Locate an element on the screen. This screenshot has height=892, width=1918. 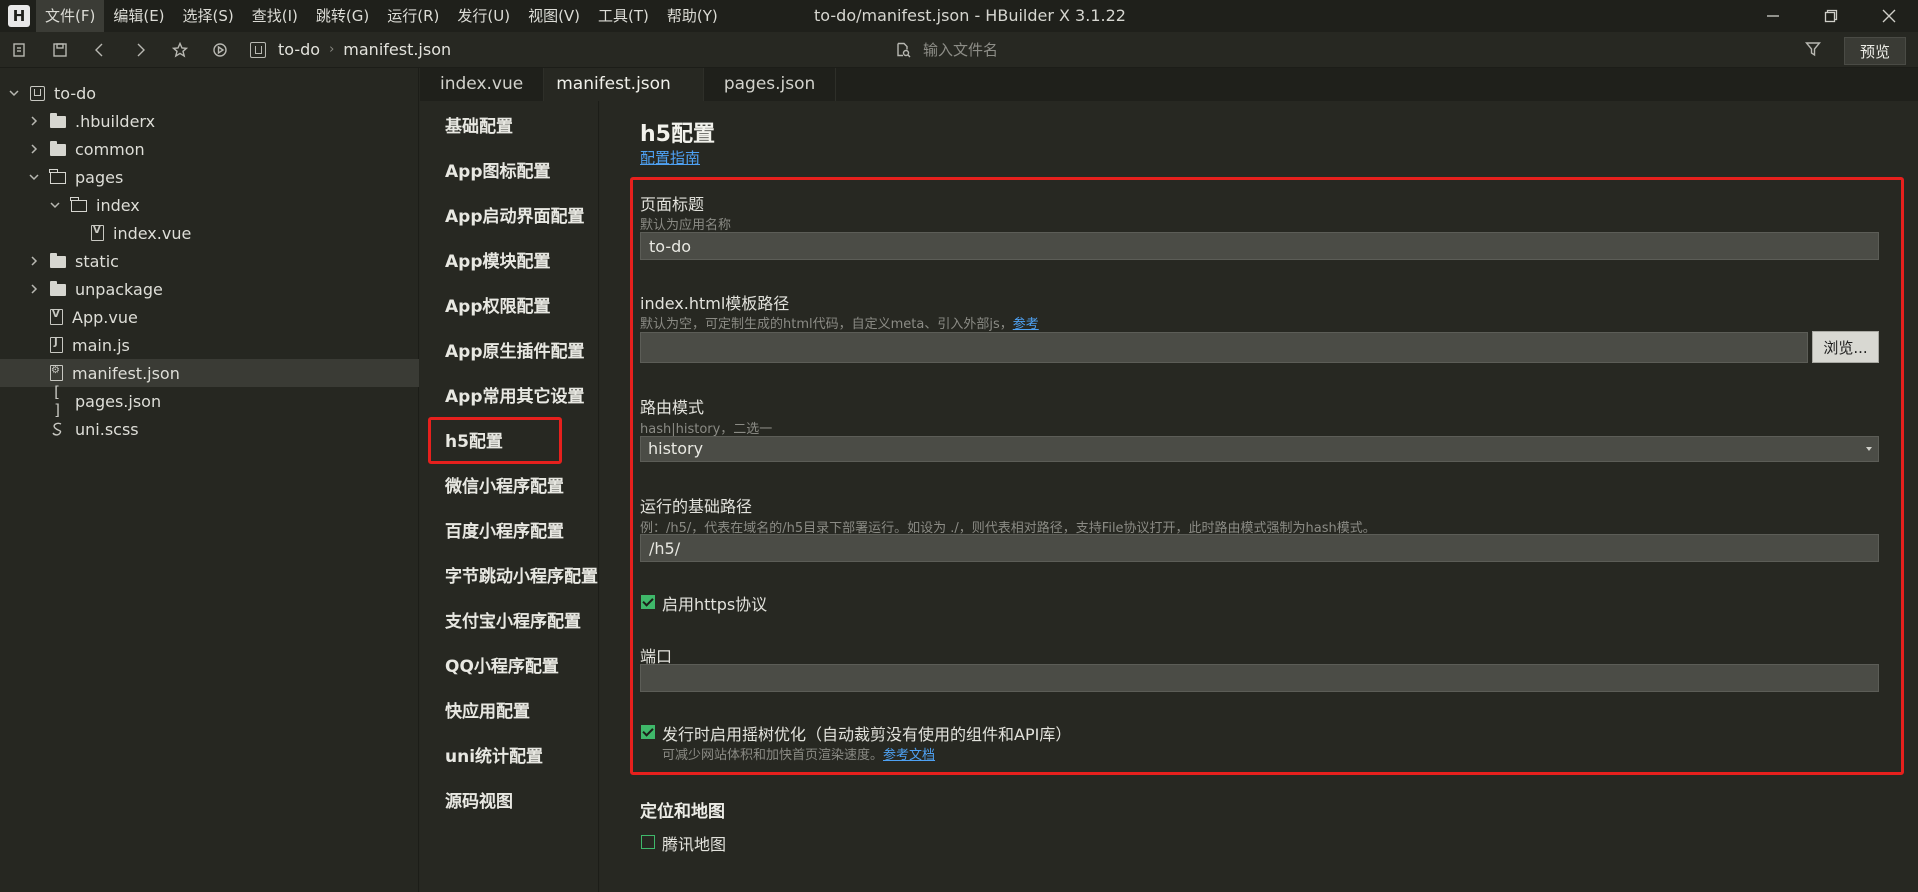
tencent-map-checkbox is located at coordinates (648, 842).